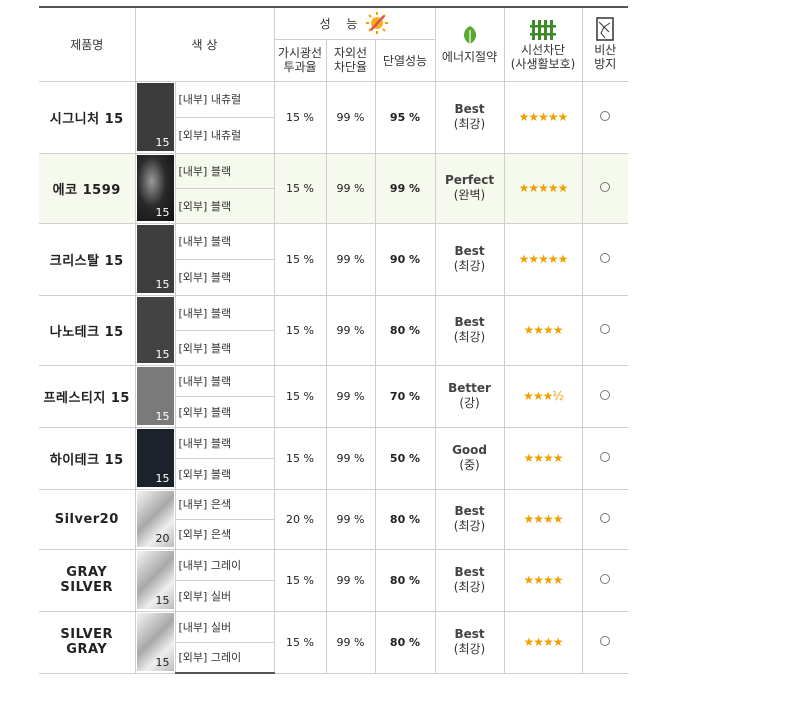  What do you see at coordinates (405, 458) in the screenshot?
I see `insulation-performance: 50 %` at bounding box center [405, 458].